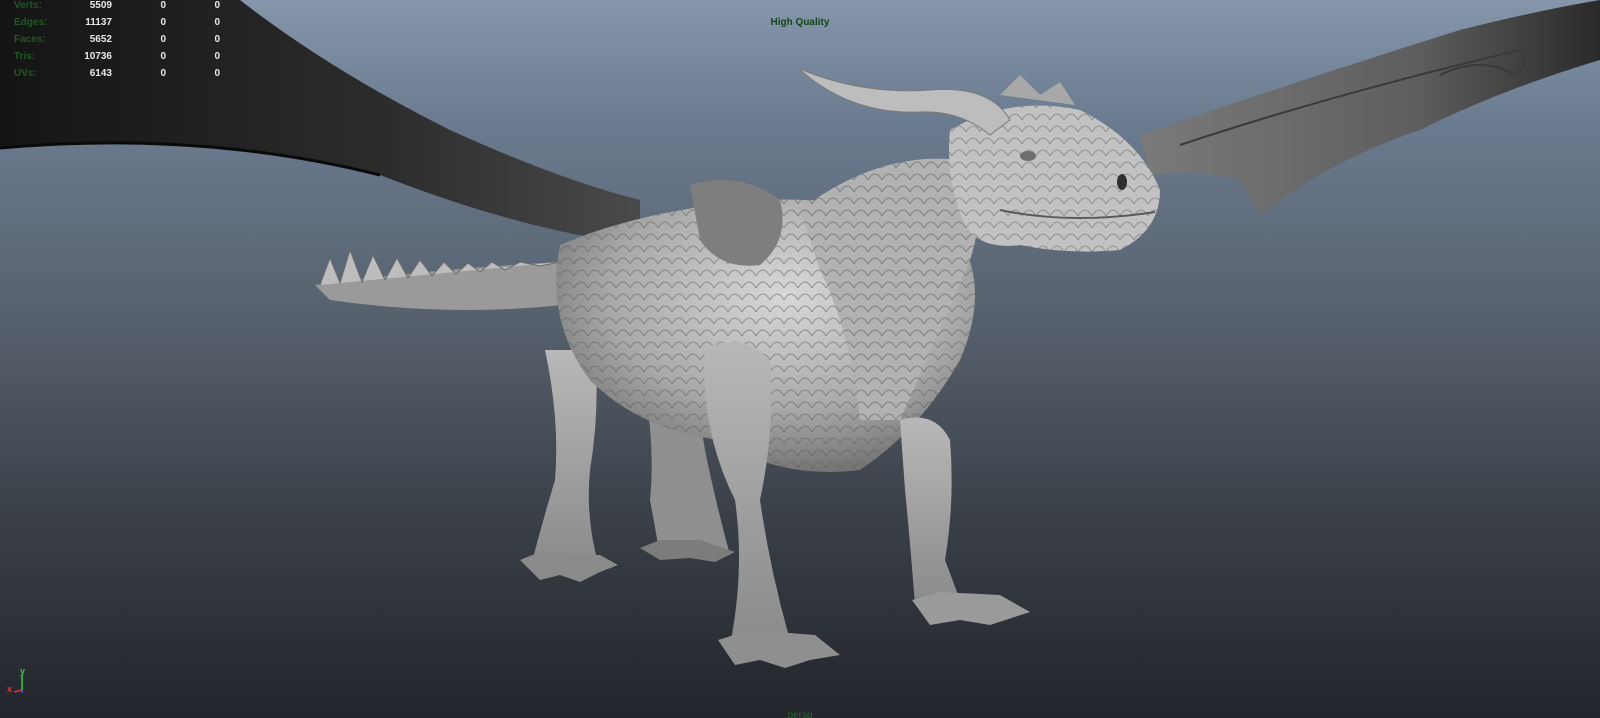 This screenshot has width=1600, height=718. I want to click on axis-gizmo-icon: y x, so click(16, 680).